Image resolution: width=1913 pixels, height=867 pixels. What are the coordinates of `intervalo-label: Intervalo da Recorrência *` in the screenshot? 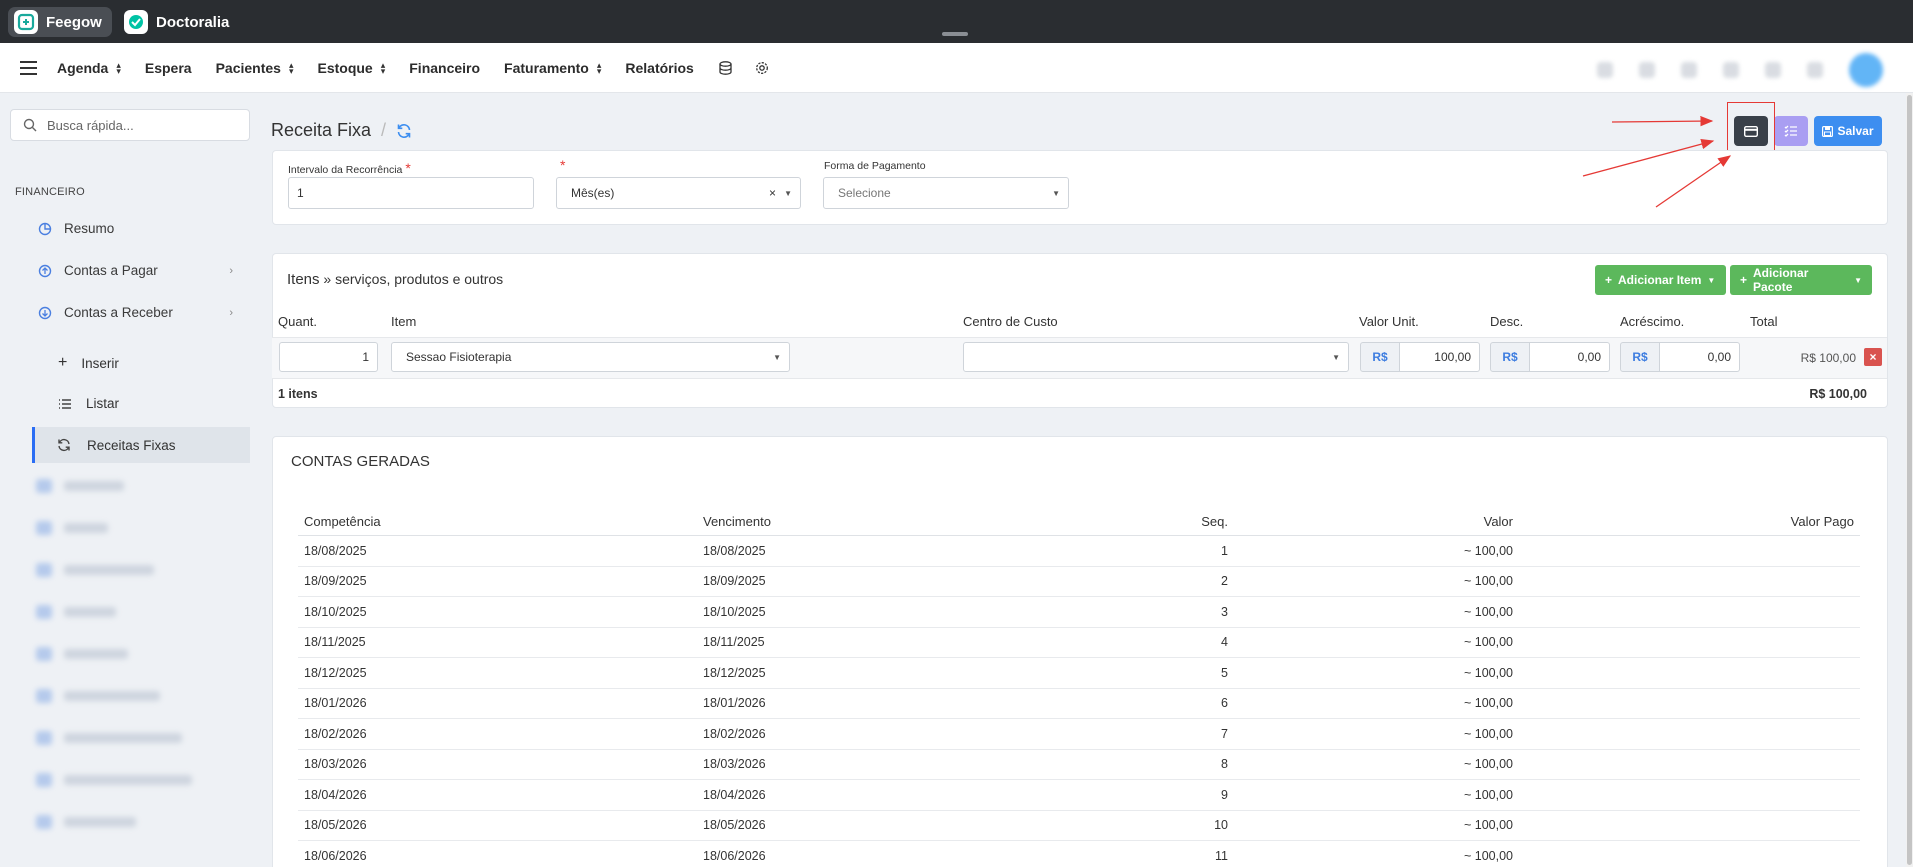 It's located at (349, 168).